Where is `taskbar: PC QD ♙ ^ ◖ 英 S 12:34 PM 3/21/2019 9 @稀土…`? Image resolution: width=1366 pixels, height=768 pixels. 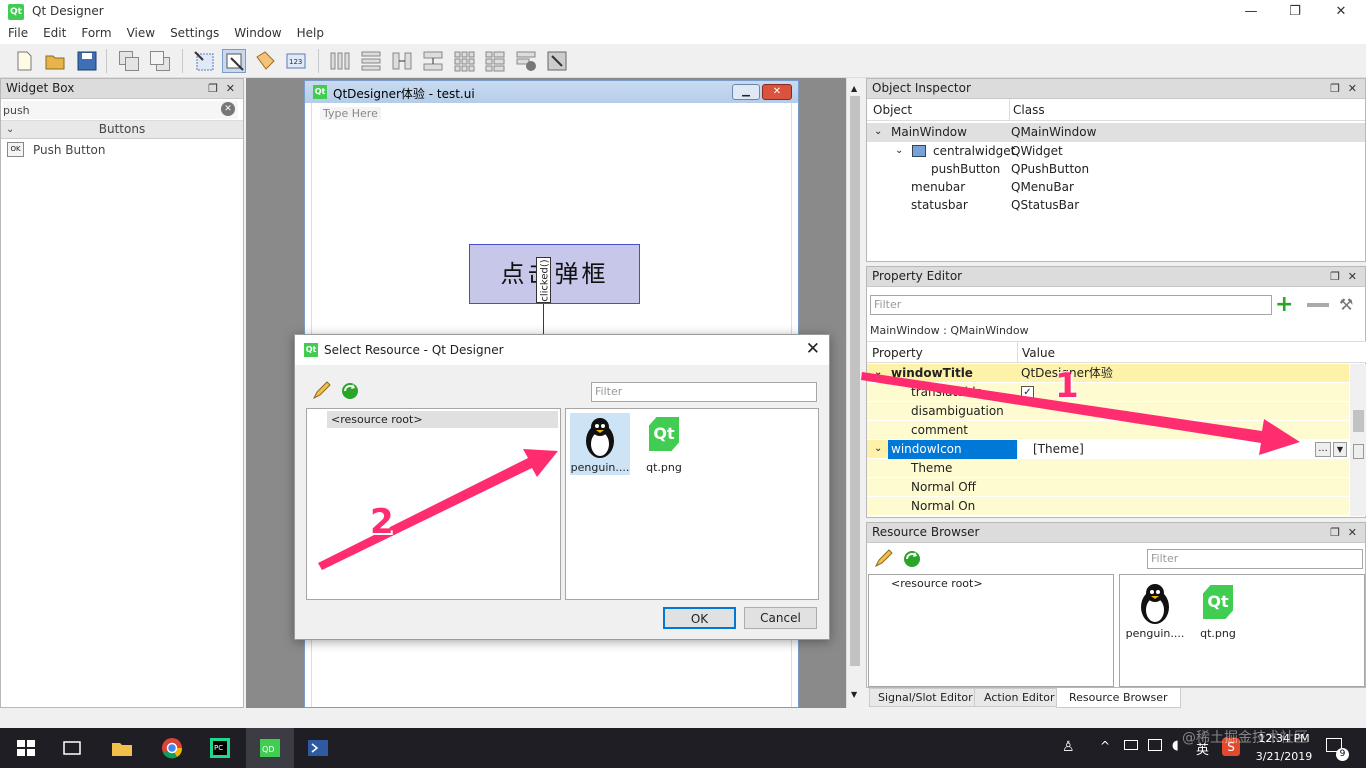
taskbar: PC QD ♙ ^ ◖ 英 S 12:34 PM 3/21/2019 9 @稀土… is located at coordinates (683, 748).